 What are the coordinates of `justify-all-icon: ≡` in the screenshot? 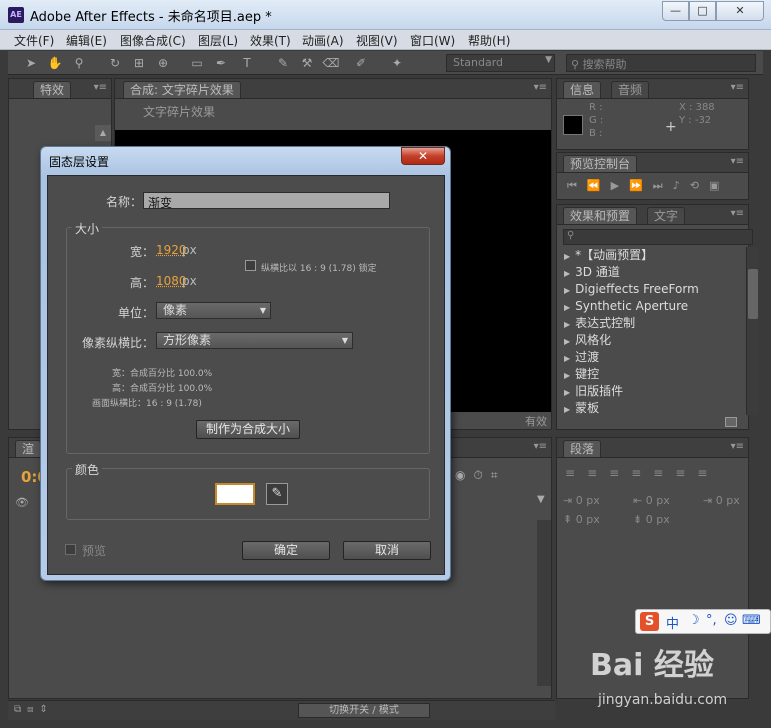 It's located at (708, 473).